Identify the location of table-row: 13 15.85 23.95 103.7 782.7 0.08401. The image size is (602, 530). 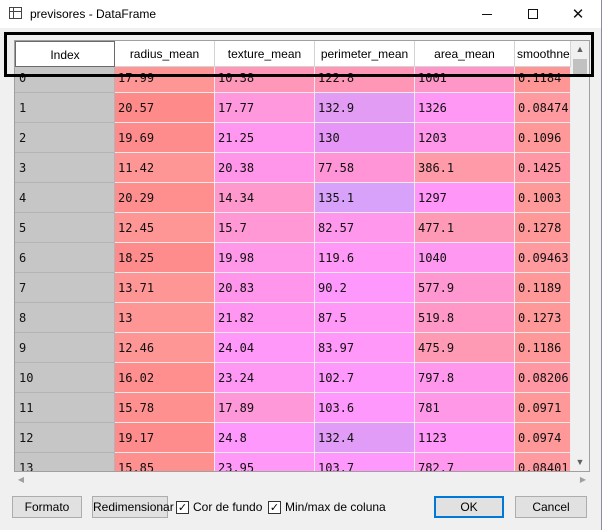
(293, 462).